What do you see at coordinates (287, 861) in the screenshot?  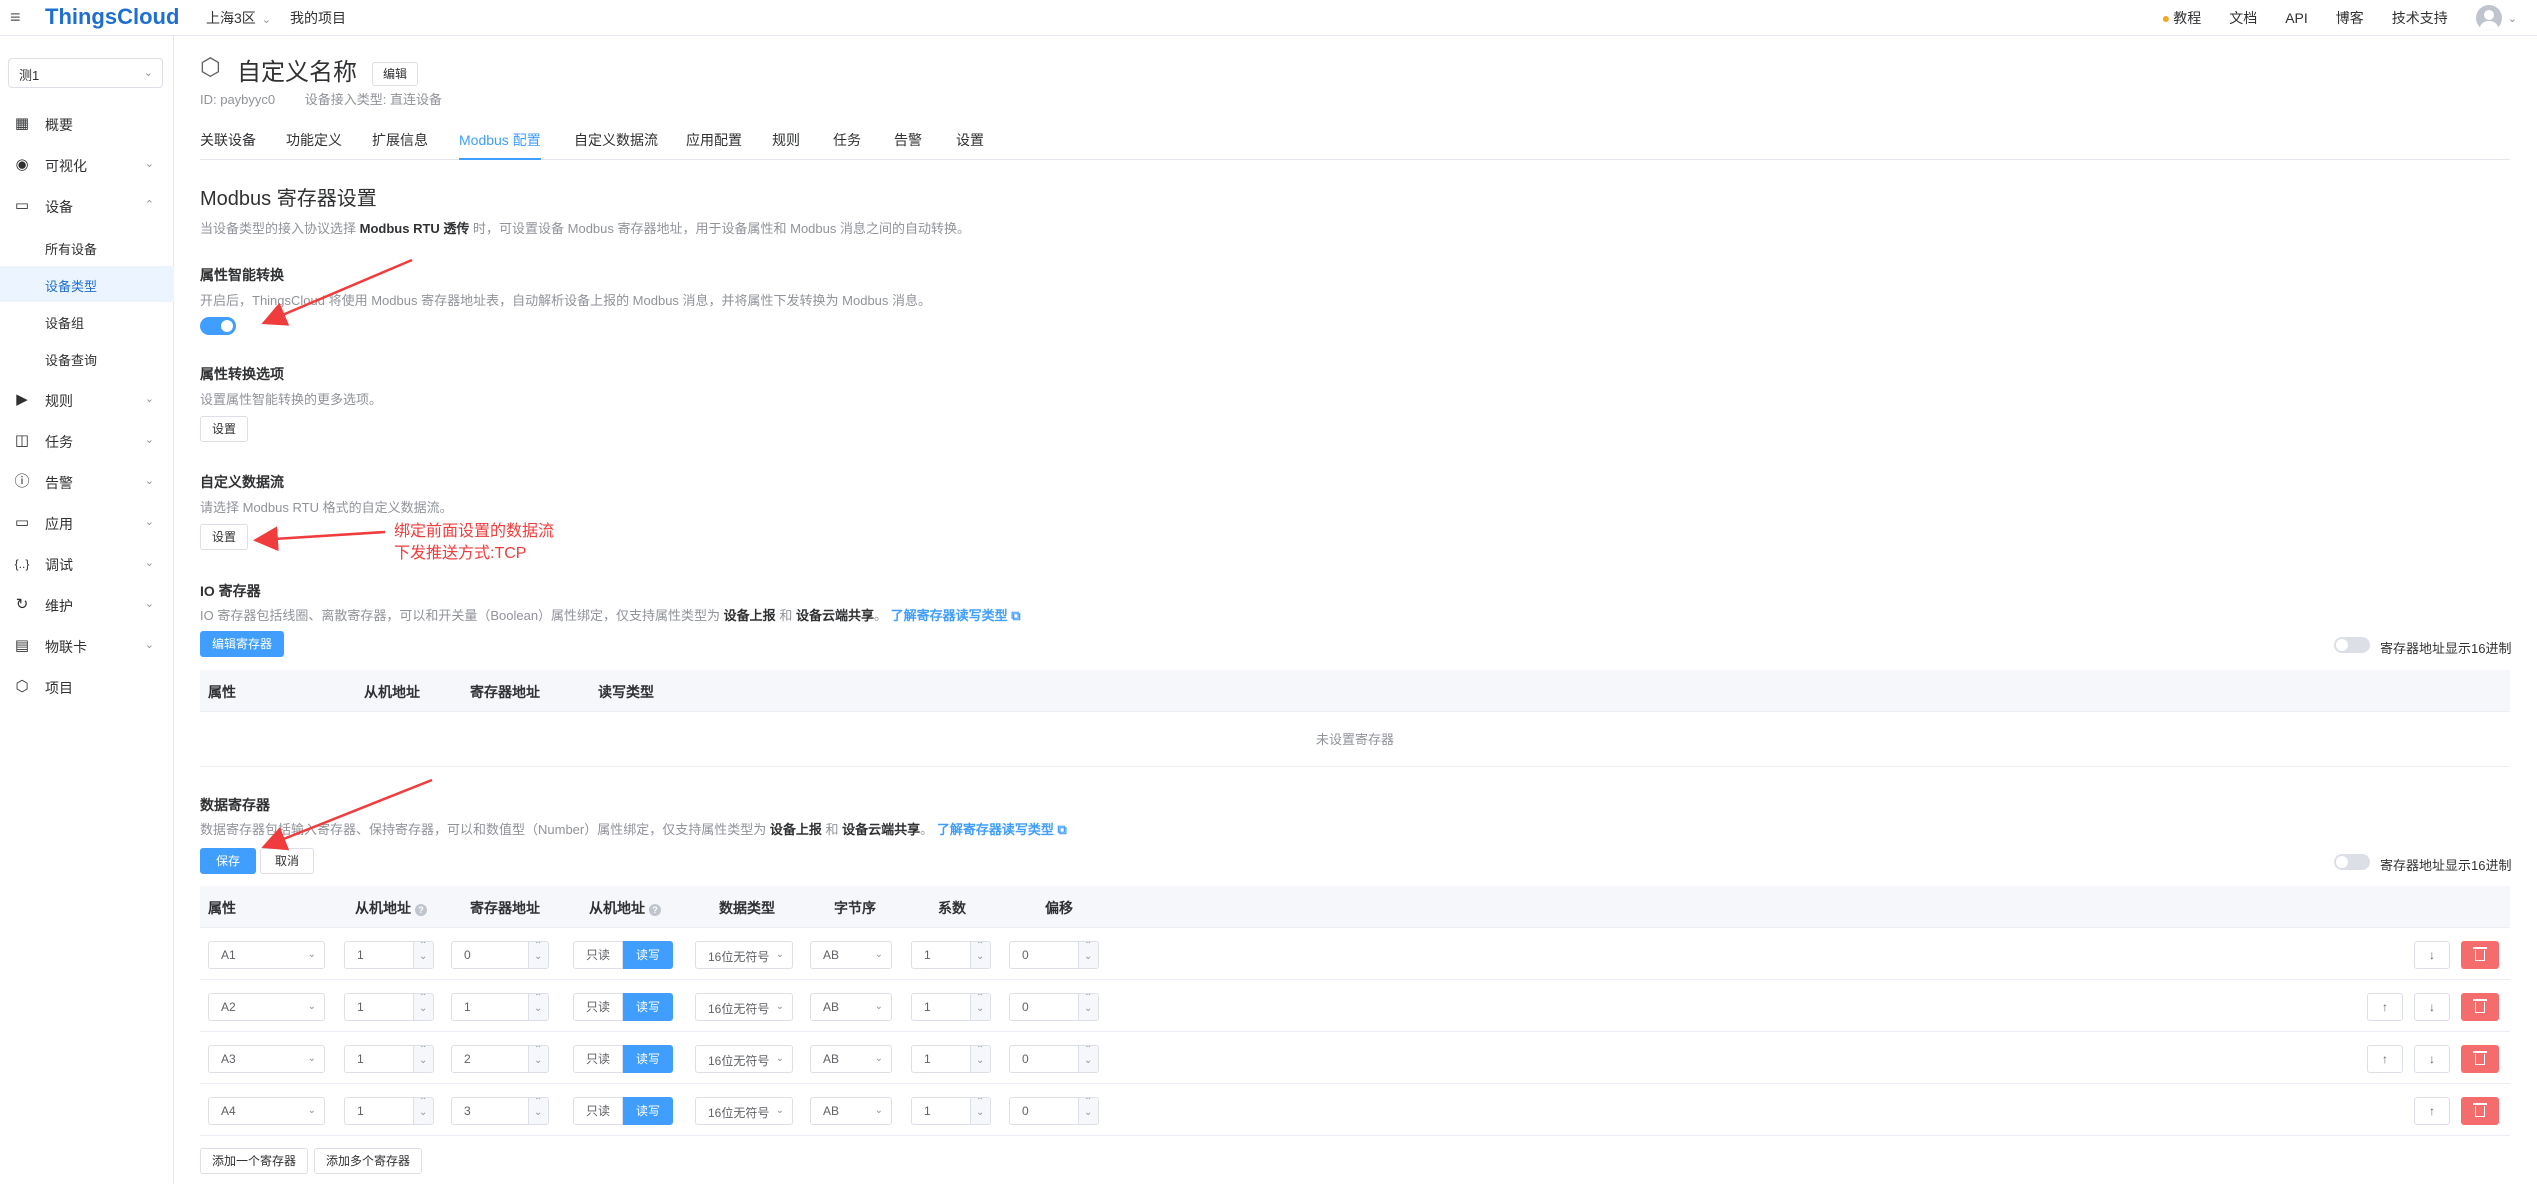 I see `cancel-button: 取消` at bounding box center [287, 861].